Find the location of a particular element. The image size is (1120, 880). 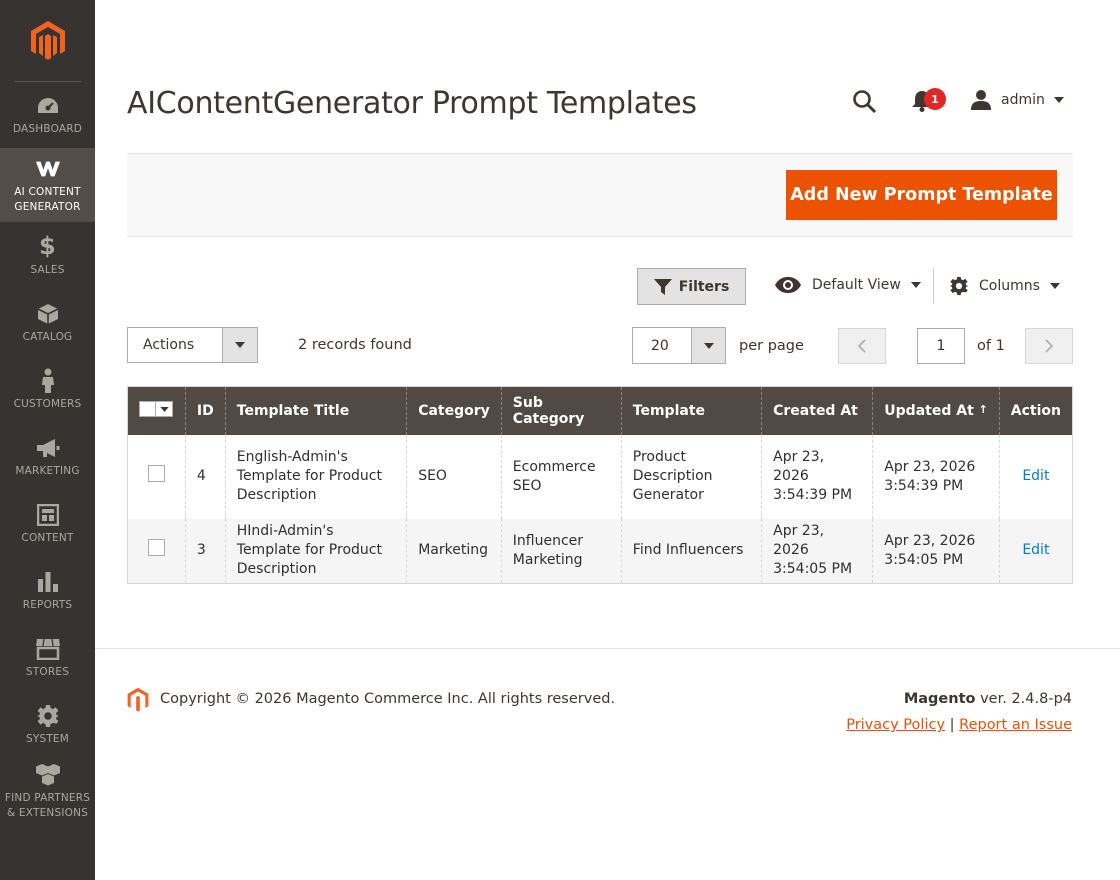

mass-select-control is located at coordinates (156, 409).